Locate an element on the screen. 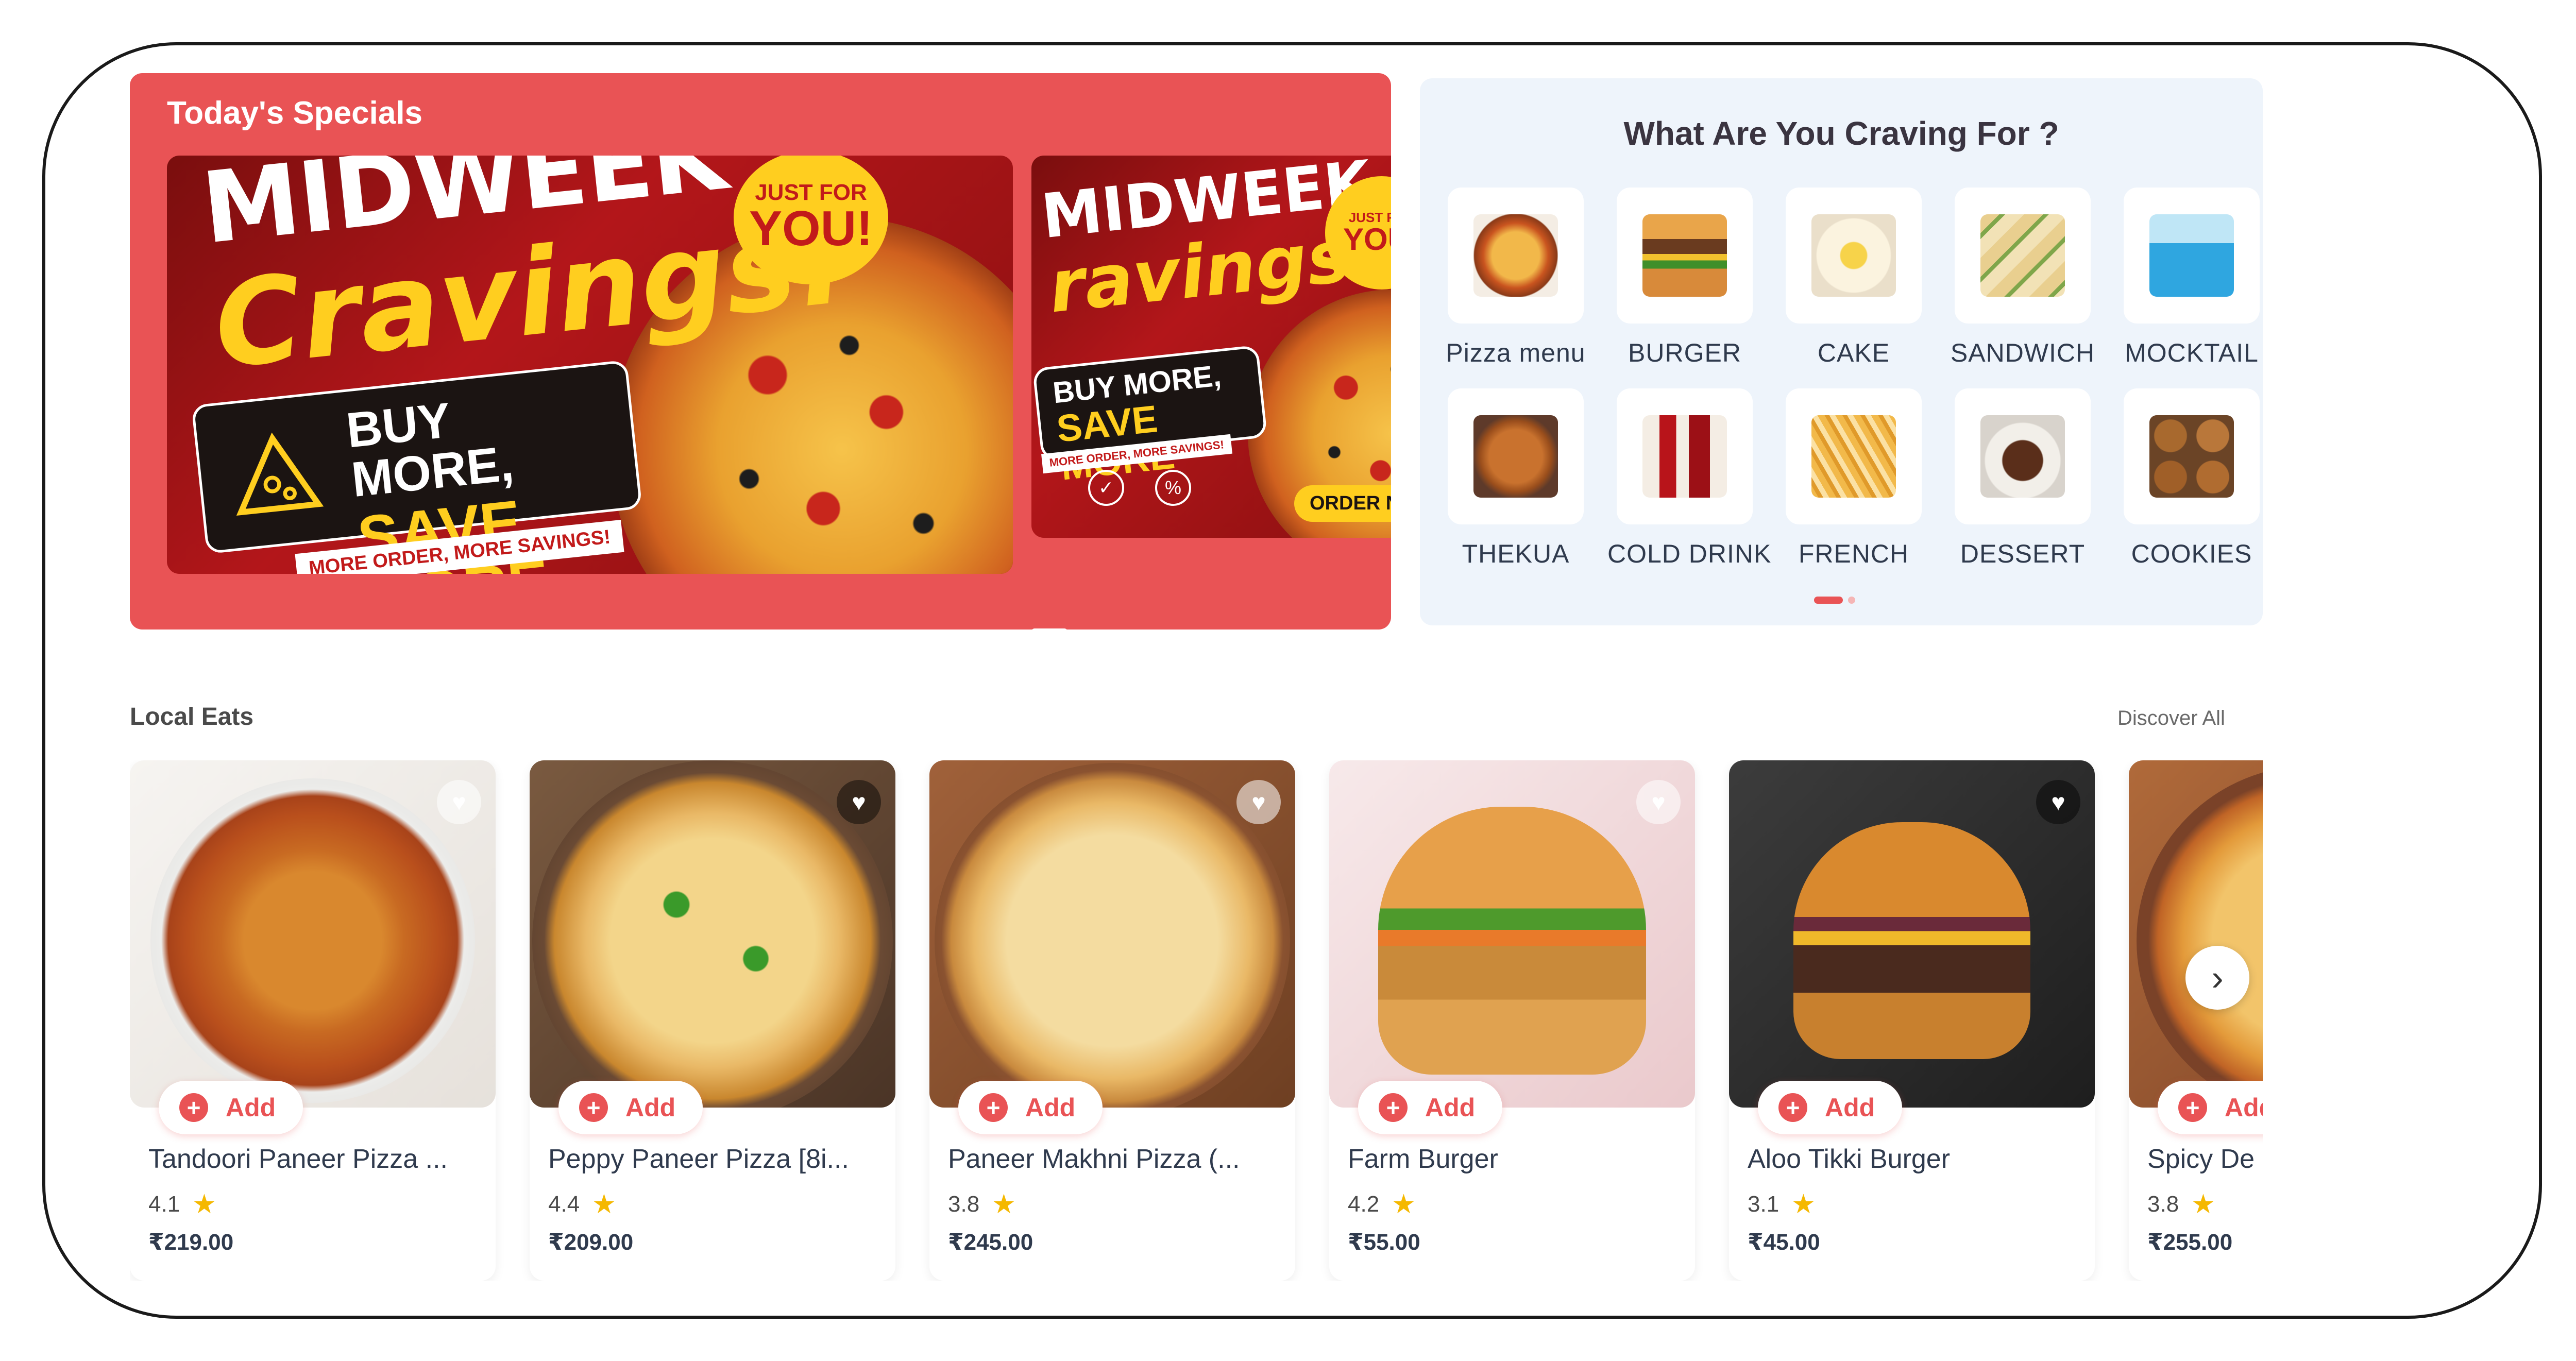  thekua-icon is located at coordinates (1515, 456).